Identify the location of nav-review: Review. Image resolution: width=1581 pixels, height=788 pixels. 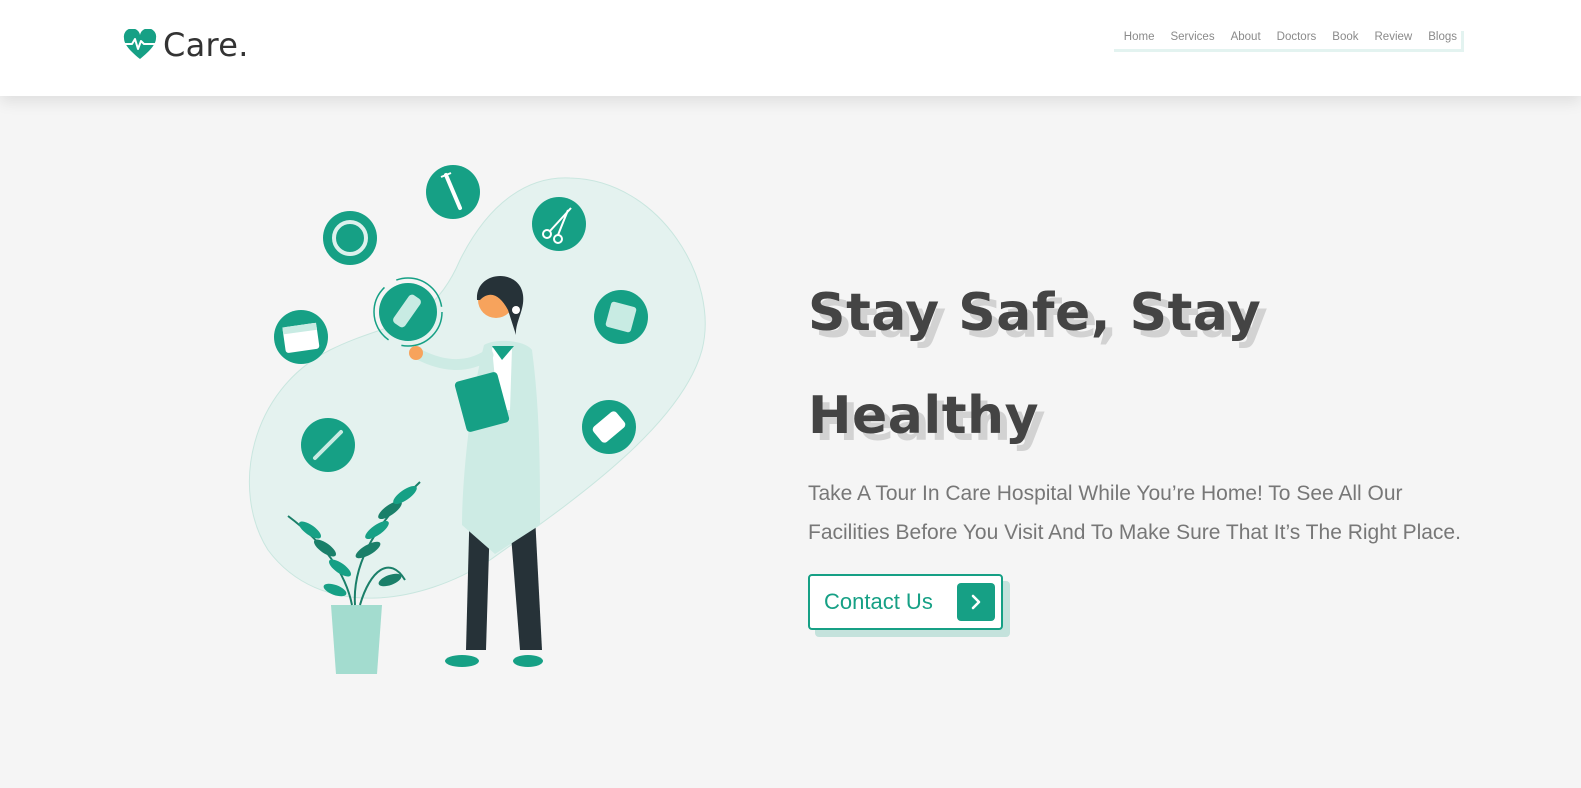
(1394, 37).